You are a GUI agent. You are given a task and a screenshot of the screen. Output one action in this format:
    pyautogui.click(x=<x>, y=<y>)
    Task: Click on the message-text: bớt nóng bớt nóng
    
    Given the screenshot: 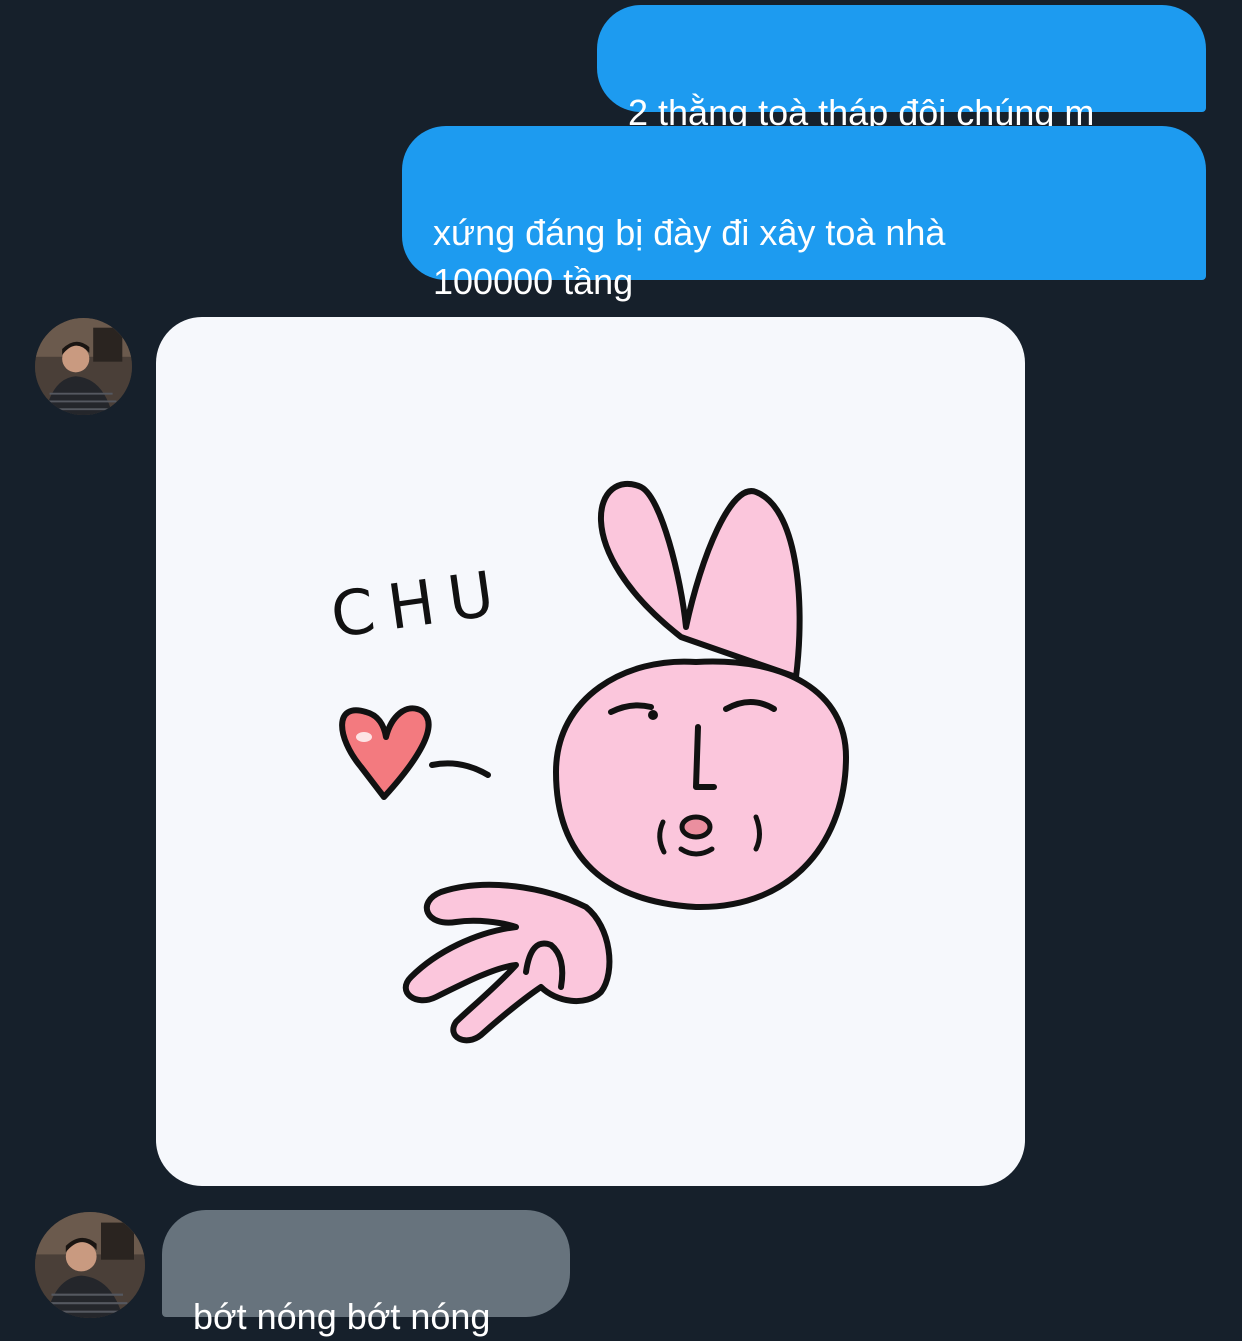 What is the action you would take?
    pyautogui.click(x=342, y=1316)
    